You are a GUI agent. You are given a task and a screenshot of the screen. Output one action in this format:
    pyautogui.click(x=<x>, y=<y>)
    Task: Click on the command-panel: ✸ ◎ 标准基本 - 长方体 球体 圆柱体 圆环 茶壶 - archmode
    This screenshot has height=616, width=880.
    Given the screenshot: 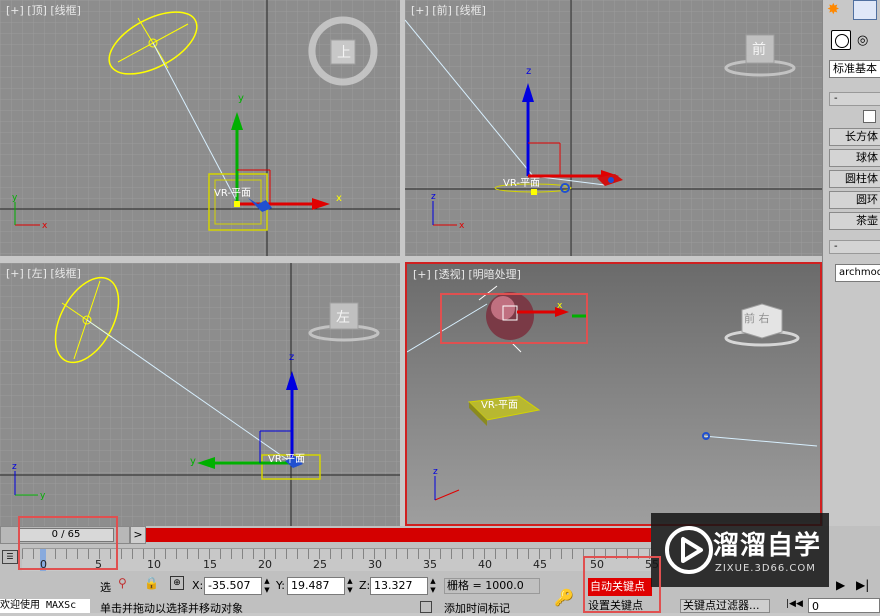 What is the action you would take?
    pyautogui.click(x=851, y=263)
    